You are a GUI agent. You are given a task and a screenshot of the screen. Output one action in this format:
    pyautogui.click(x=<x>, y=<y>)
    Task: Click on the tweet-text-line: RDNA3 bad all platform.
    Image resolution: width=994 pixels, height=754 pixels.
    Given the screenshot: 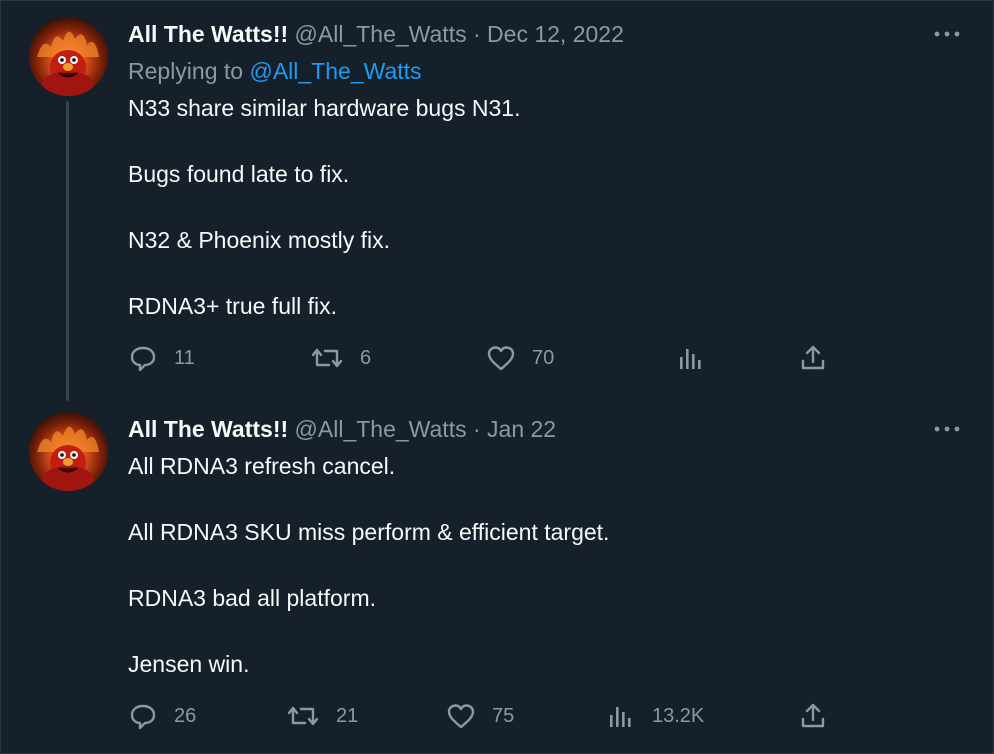 What is the action you would take?
    pyautogui.click(x=252, y=598)
    